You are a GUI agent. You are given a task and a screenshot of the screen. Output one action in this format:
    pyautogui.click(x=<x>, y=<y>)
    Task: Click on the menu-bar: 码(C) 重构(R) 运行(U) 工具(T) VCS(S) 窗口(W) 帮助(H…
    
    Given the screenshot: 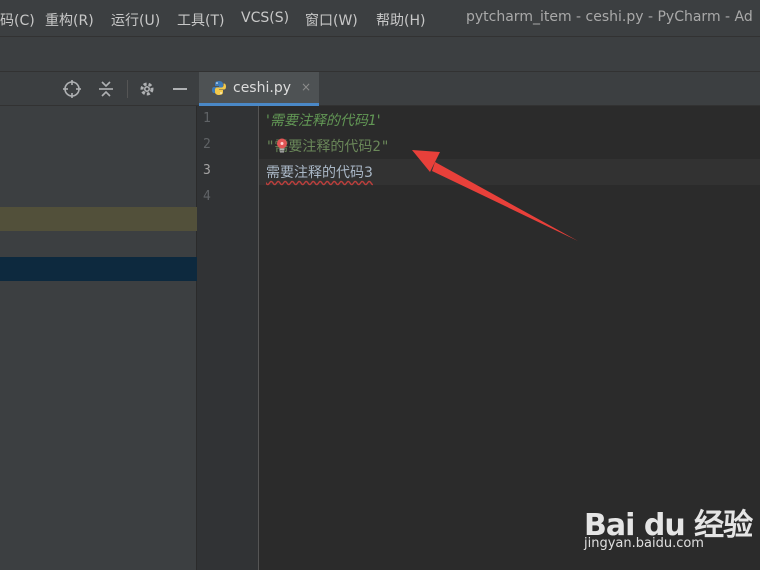 What is the action you would take?
    pyautogui.click(x=380, y=18)
    